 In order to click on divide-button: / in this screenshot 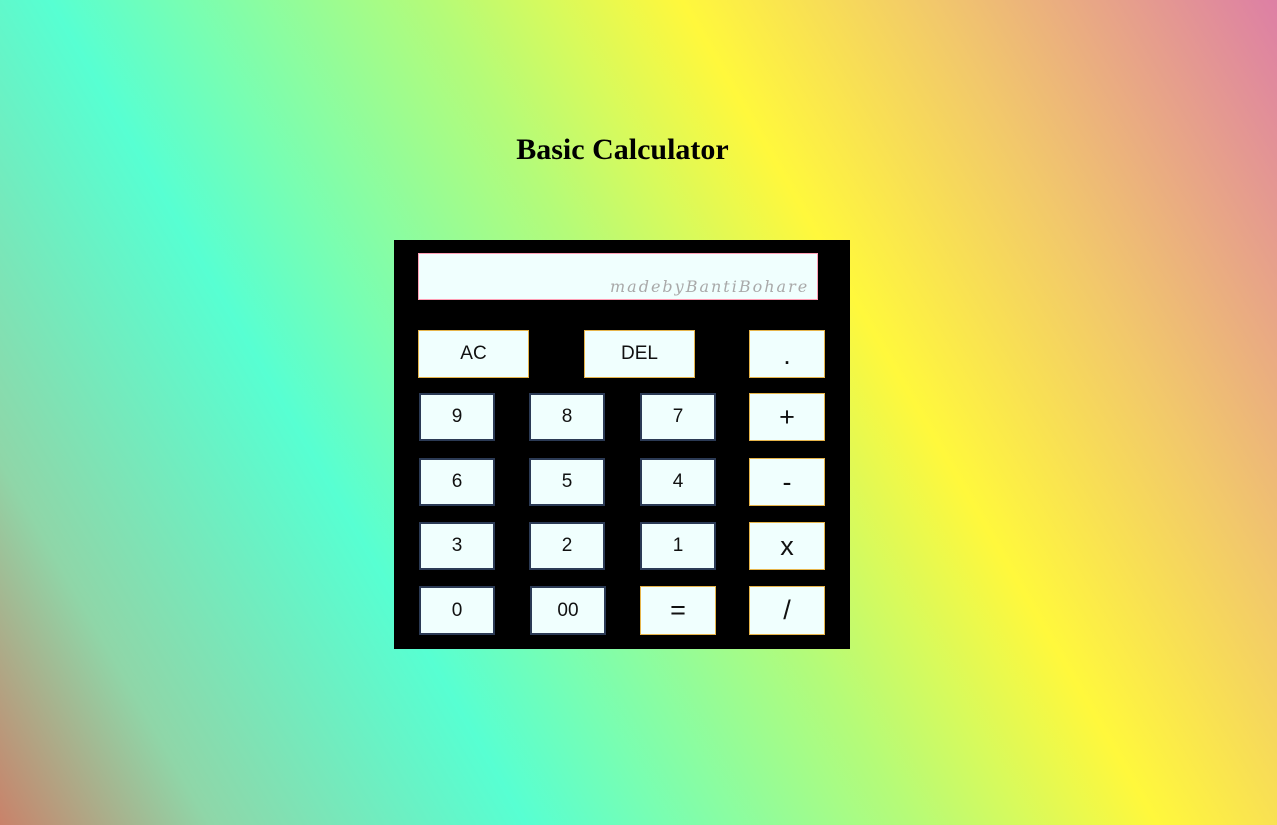, I will do `click(787, 610)`.